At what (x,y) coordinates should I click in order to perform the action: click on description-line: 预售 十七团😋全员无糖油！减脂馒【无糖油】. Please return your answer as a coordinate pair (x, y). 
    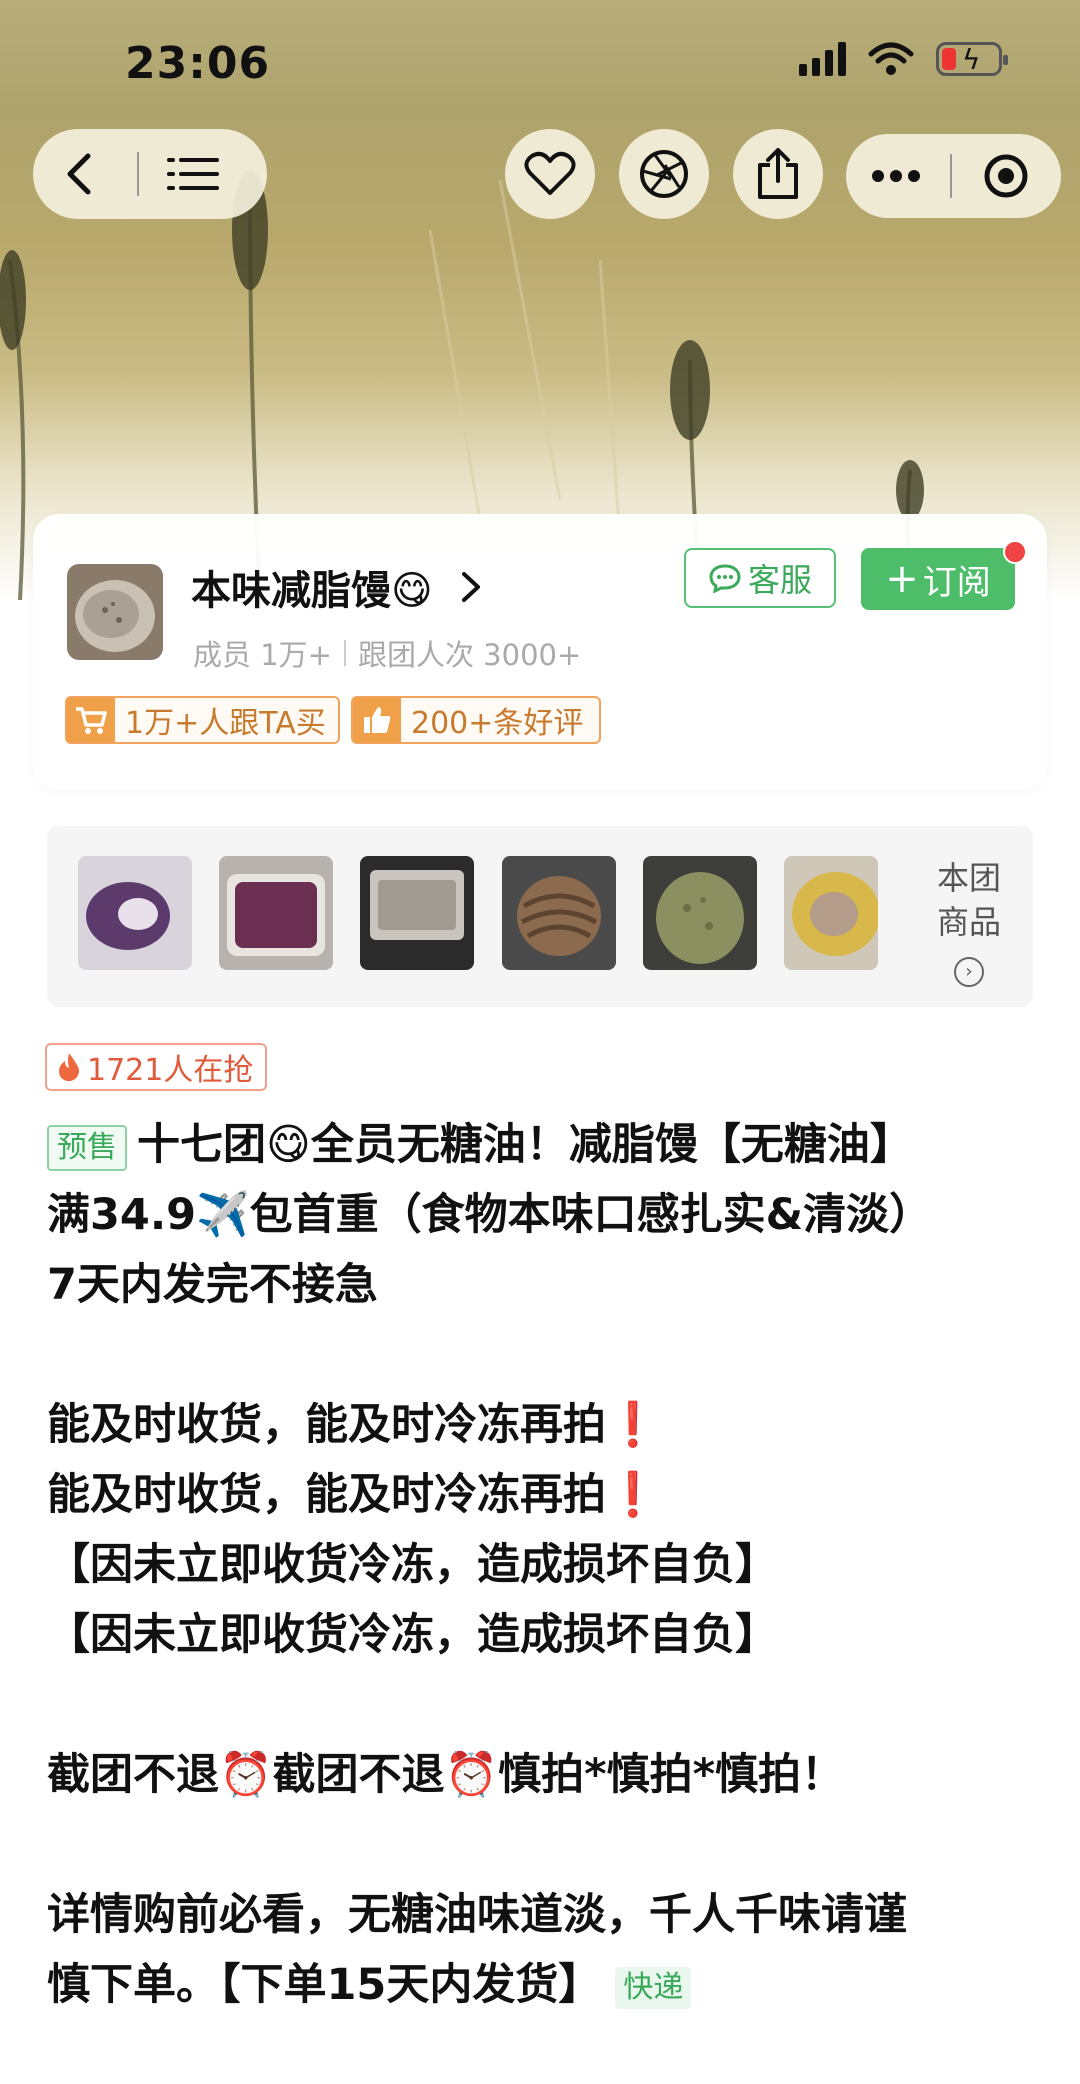
    Looking at the image, I should click on (547, 1145).